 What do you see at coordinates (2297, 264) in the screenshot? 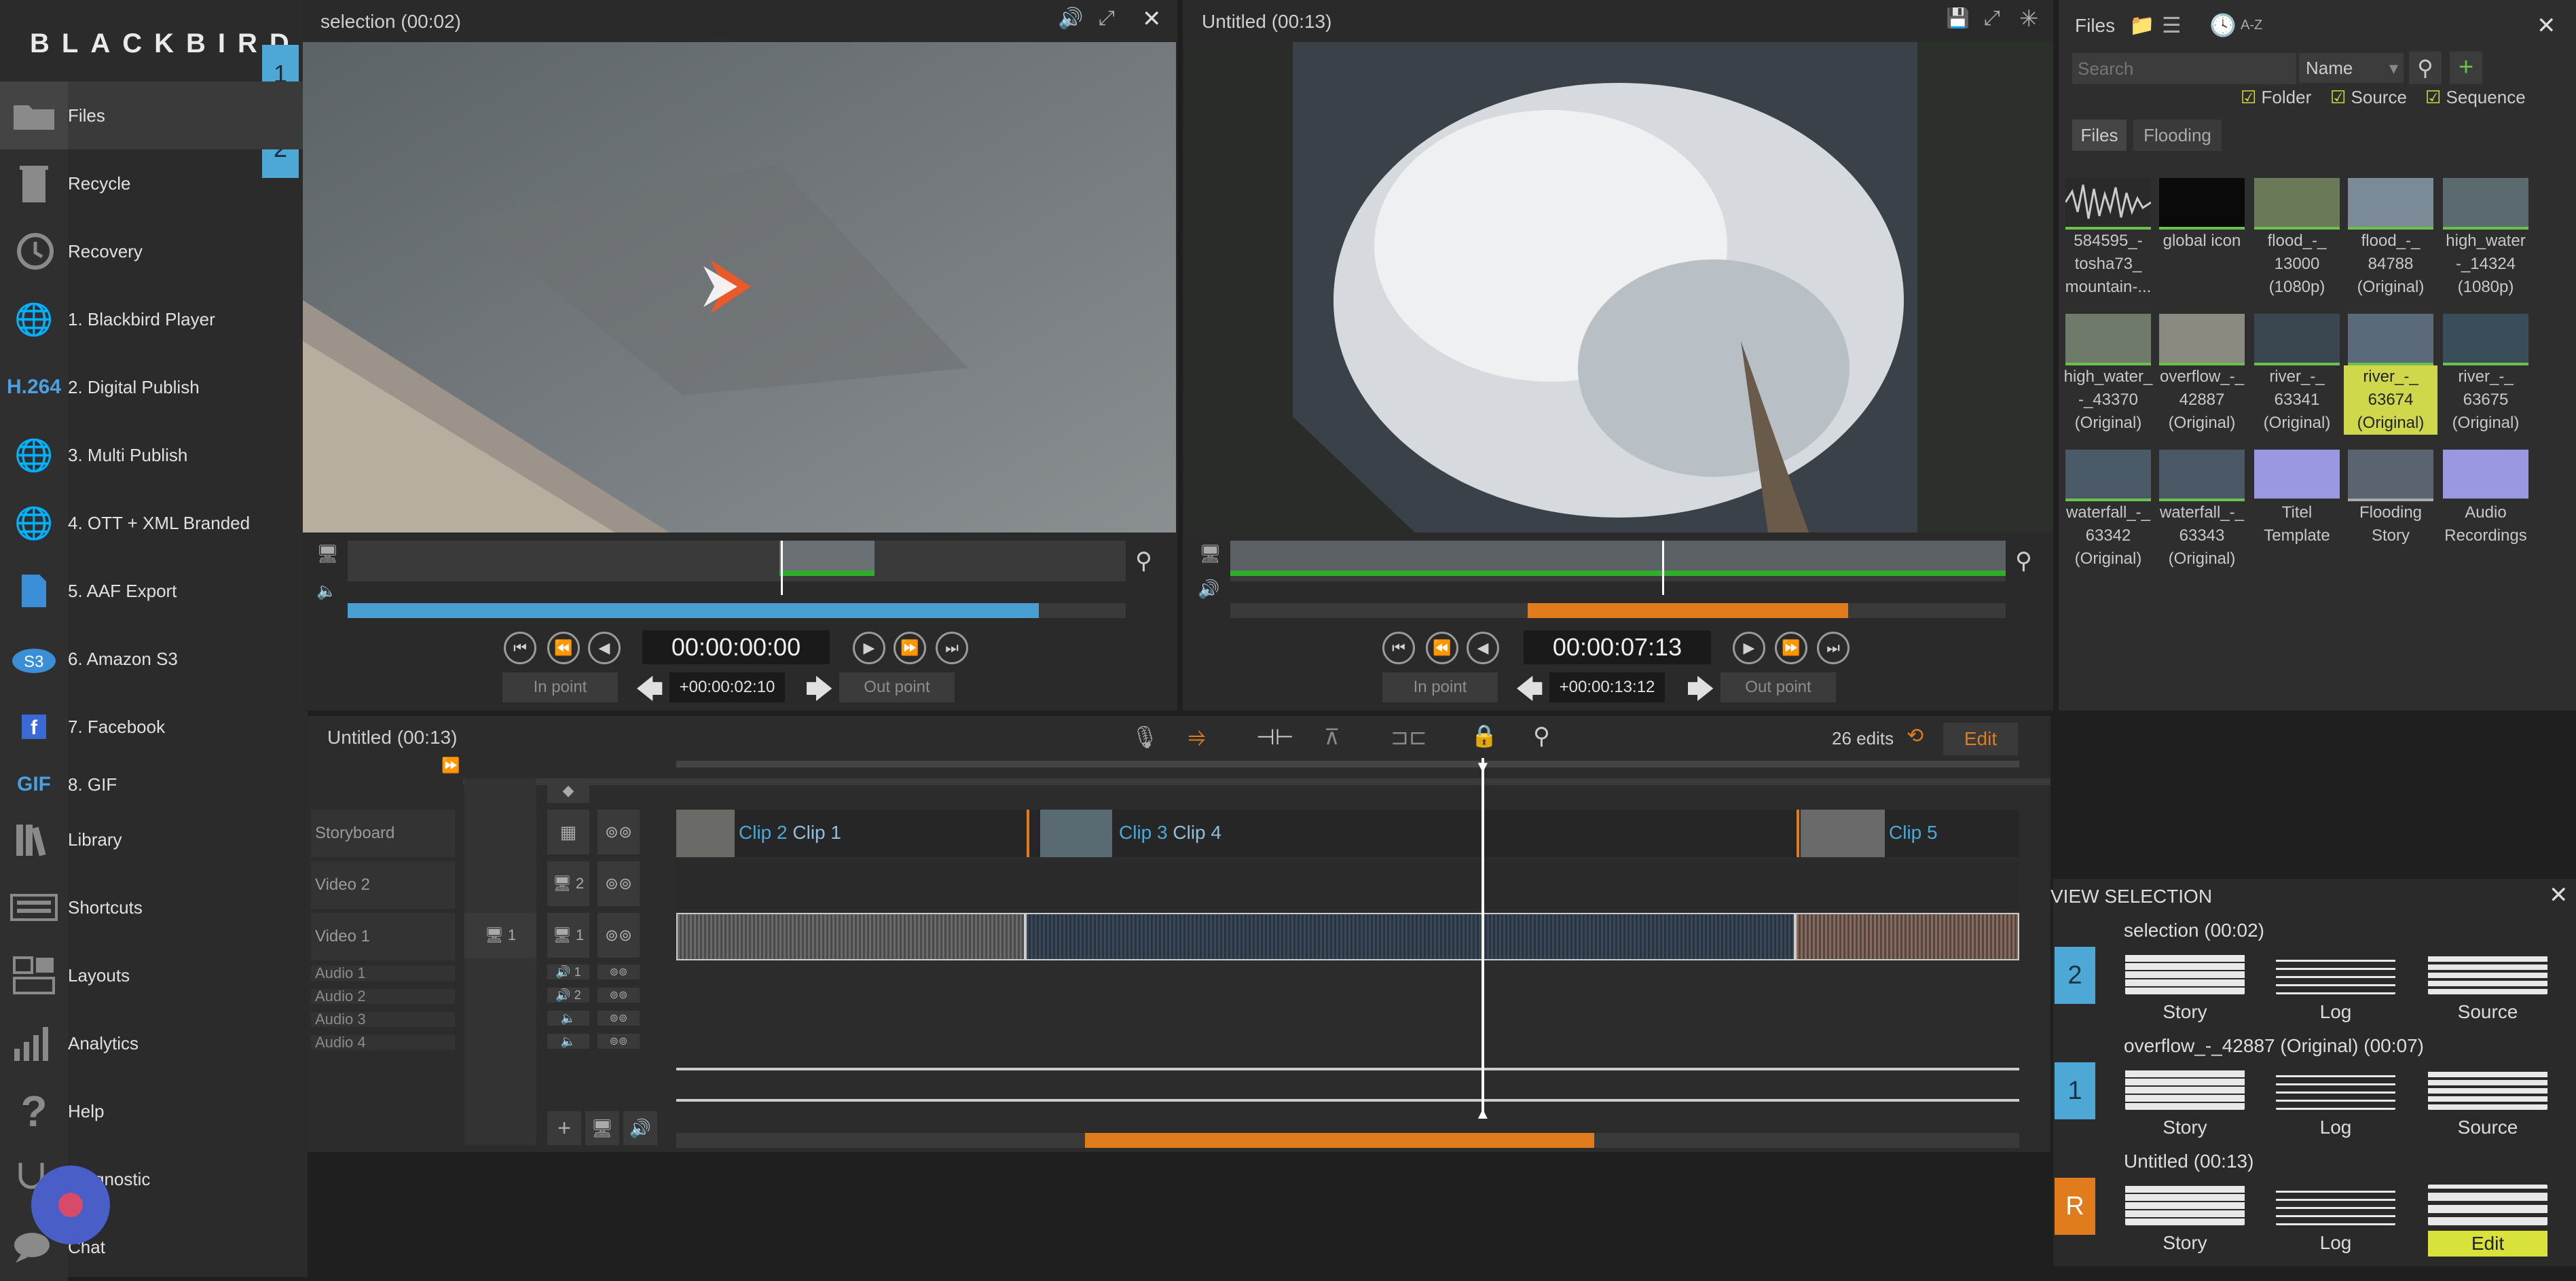
I see `file-caption: flood_-_ 13000 (1080p)` at bounding box center [2297, 264].